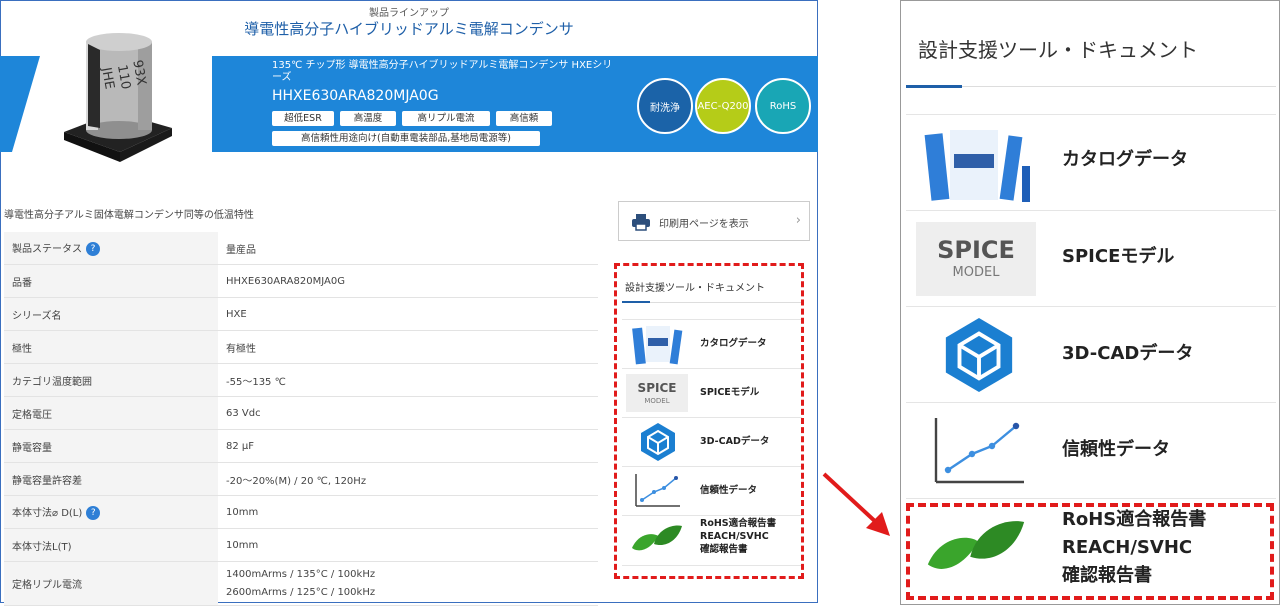  What do you see at coordinates (111, 545) in the screenshot?
I see `spec-key: 本体寸法L(T)` at bounding box center [111, 545].